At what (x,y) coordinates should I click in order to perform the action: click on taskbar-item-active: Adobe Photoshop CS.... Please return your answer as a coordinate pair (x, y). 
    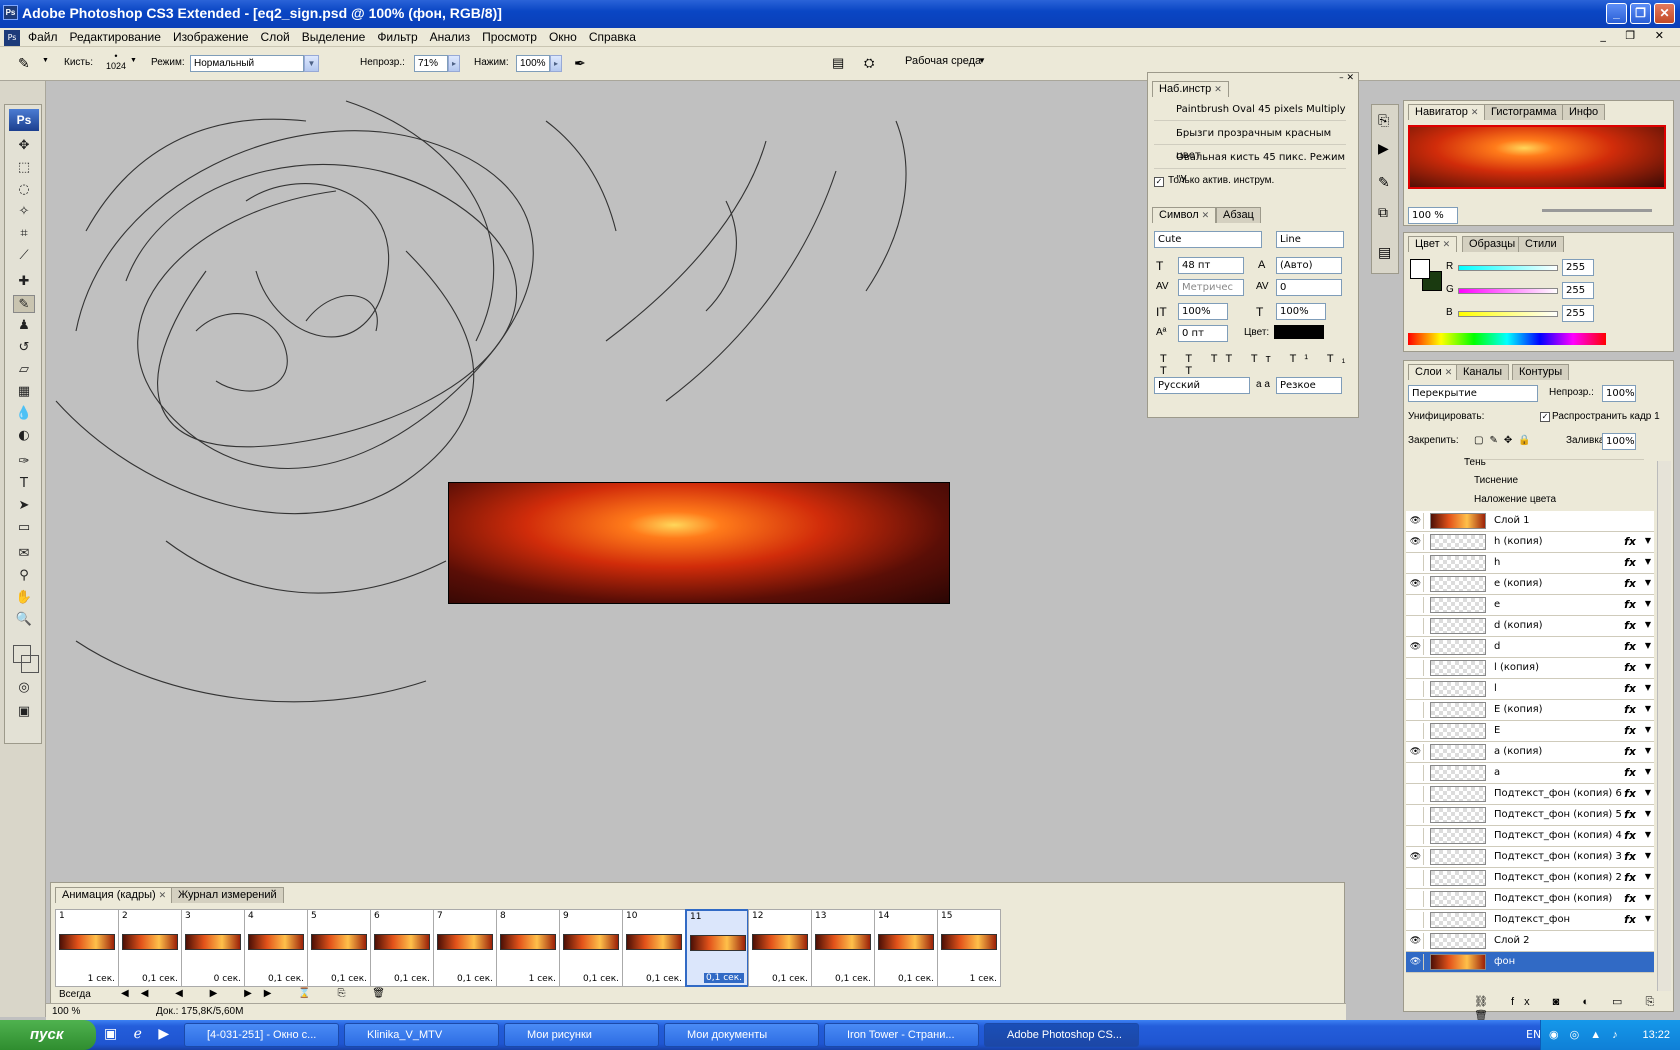
    Looking at the image, I should click on (1061, 1035).